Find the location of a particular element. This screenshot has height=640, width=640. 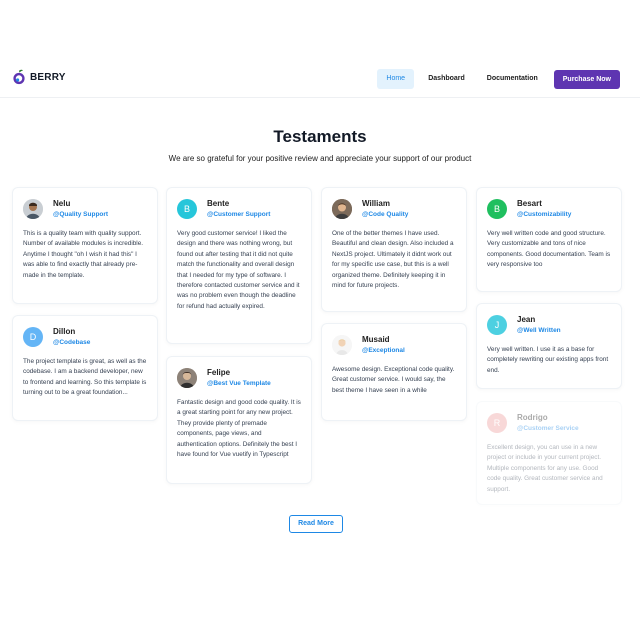

read-more-button: Read More is located at coordinates (316, 524).